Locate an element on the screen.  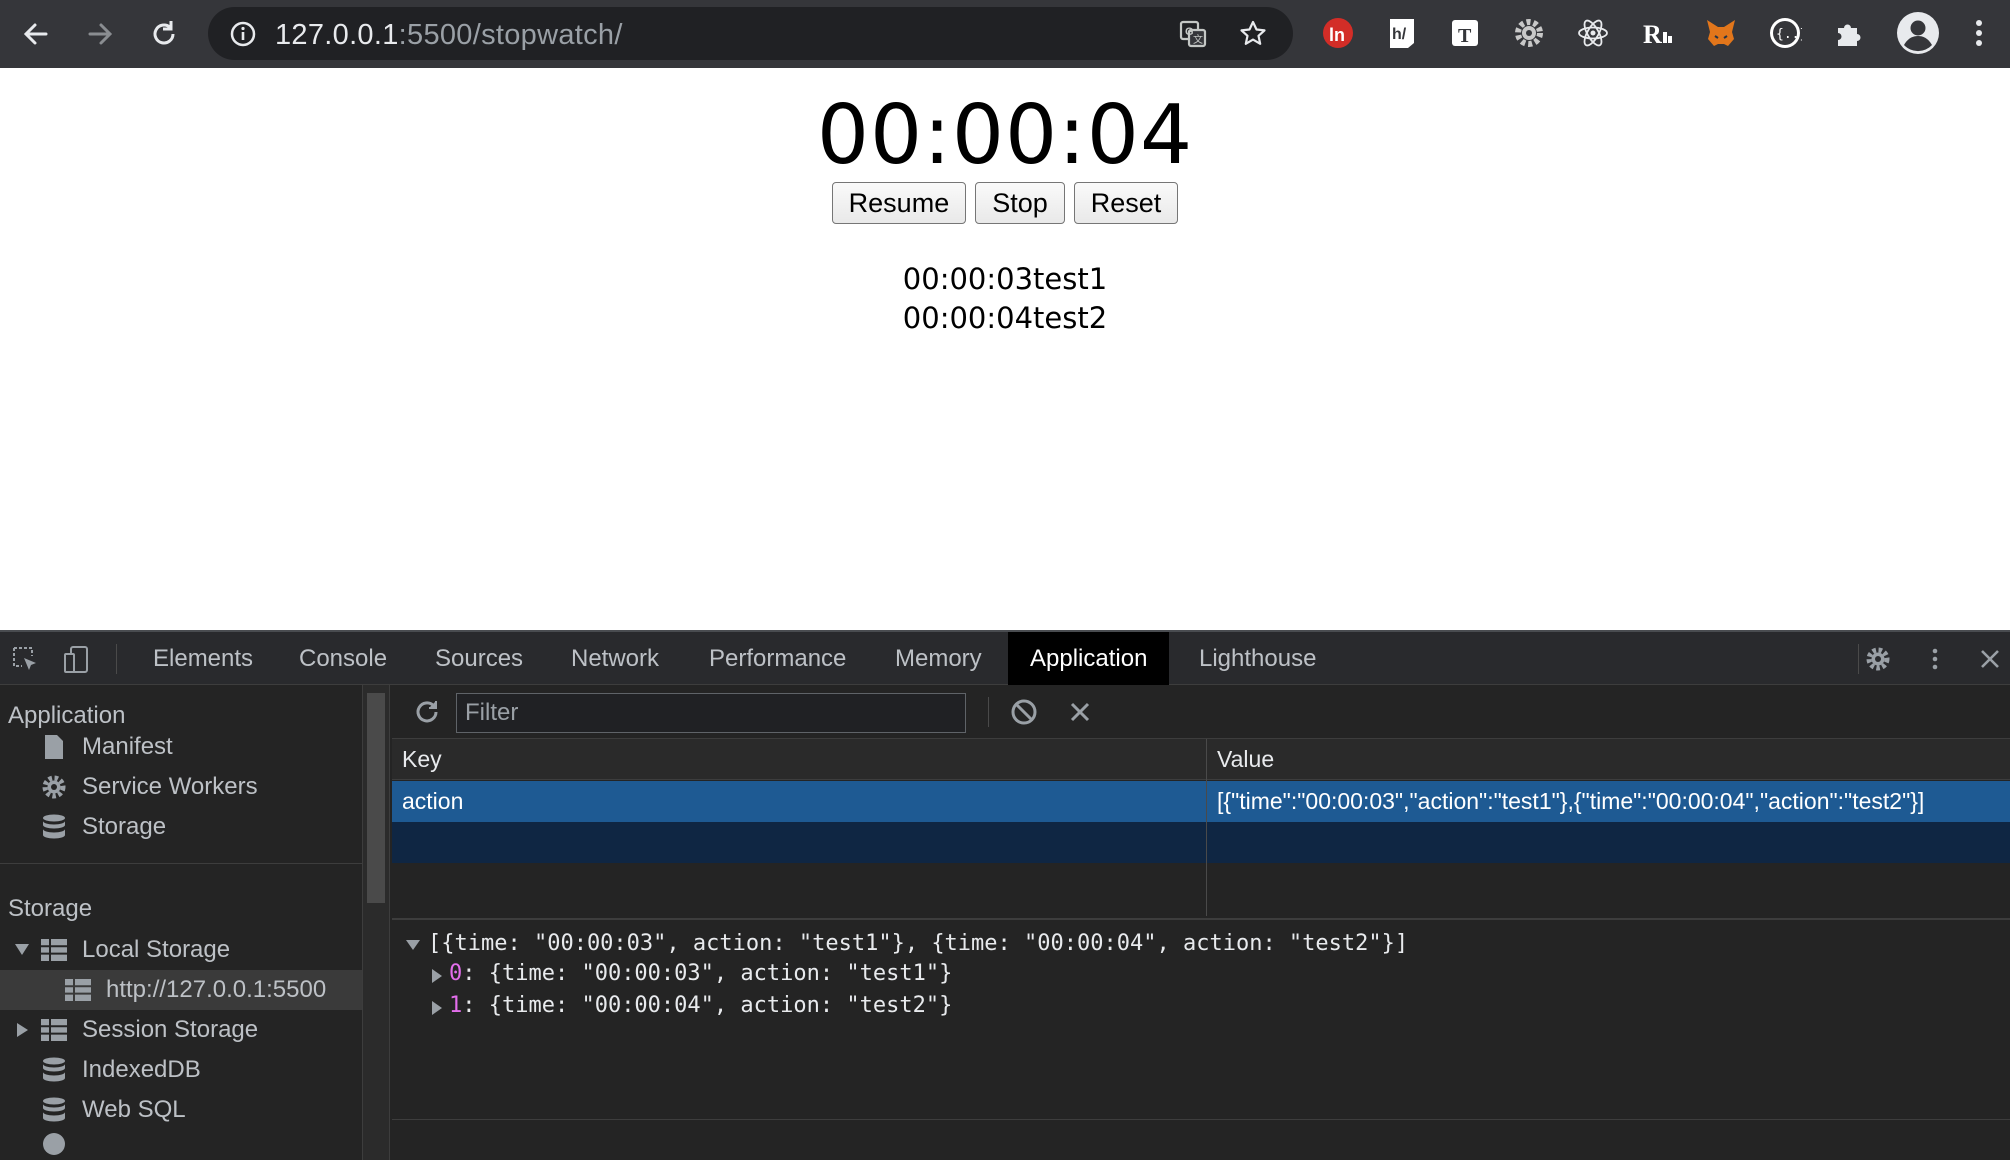
url-host: 127.0.0.1 is located at coordinates (337, 35).